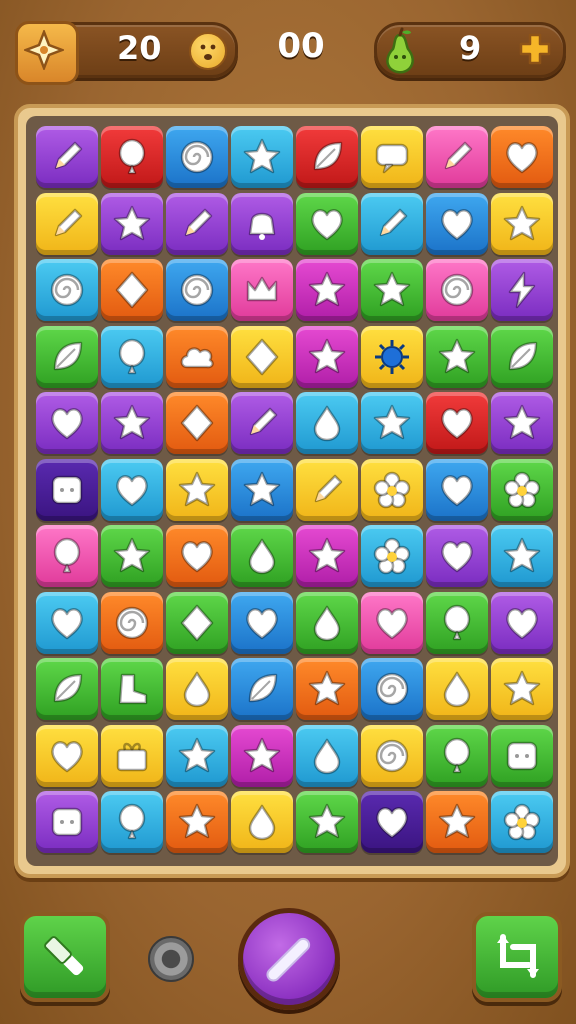 Image resolution: width=576 pixels, height=1024 pixels. I want to click on tile-indigo-heart, so click(392, 822).